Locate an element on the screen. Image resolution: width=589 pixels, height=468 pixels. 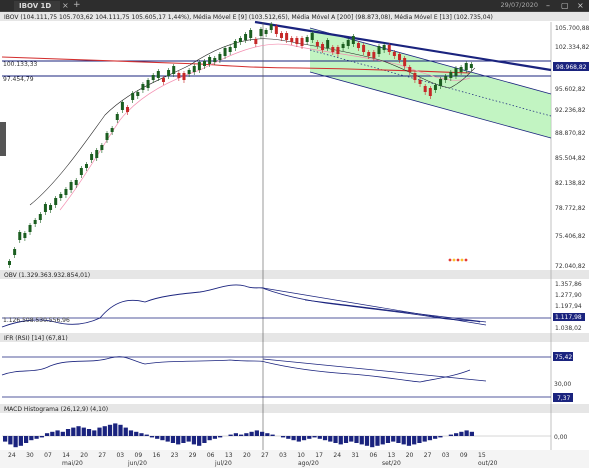
price-ylabel: 72.040,82 is located at coordinates (570, 266).